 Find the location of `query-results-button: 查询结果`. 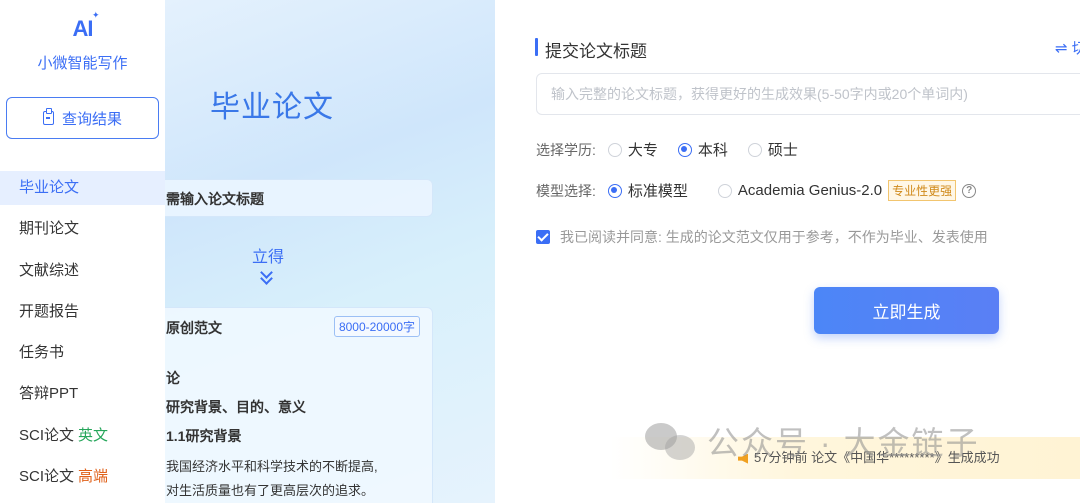

query-results-button: 查询结果 is located at coordinates (82, 118).